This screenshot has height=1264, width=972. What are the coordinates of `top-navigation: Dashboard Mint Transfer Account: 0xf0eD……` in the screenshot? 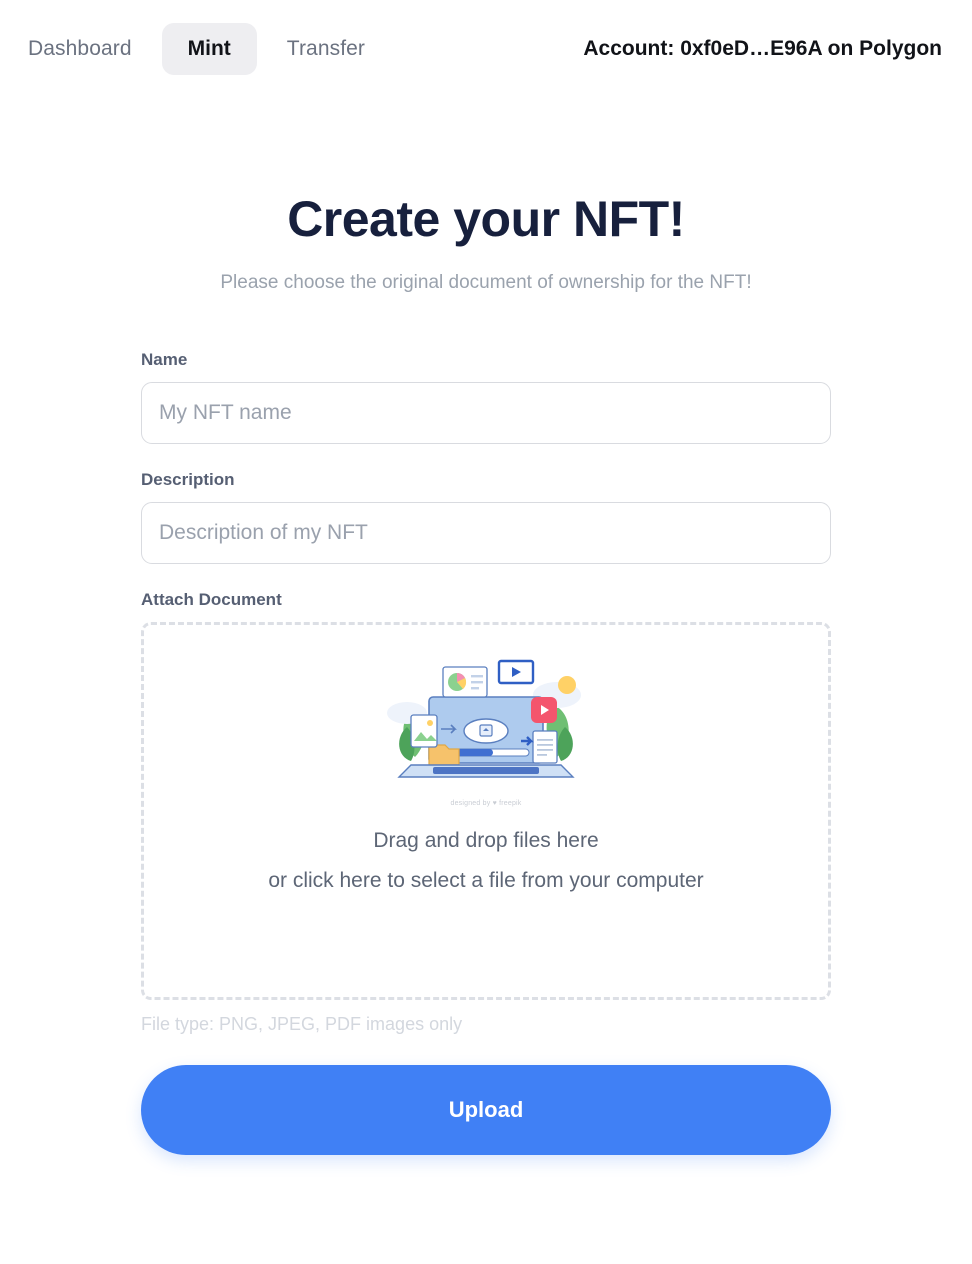 It's located at (486, 49).